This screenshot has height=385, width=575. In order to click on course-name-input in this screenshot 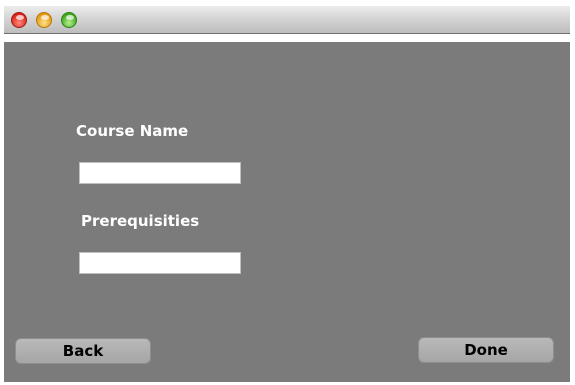, I will do `click(160, 173)`.